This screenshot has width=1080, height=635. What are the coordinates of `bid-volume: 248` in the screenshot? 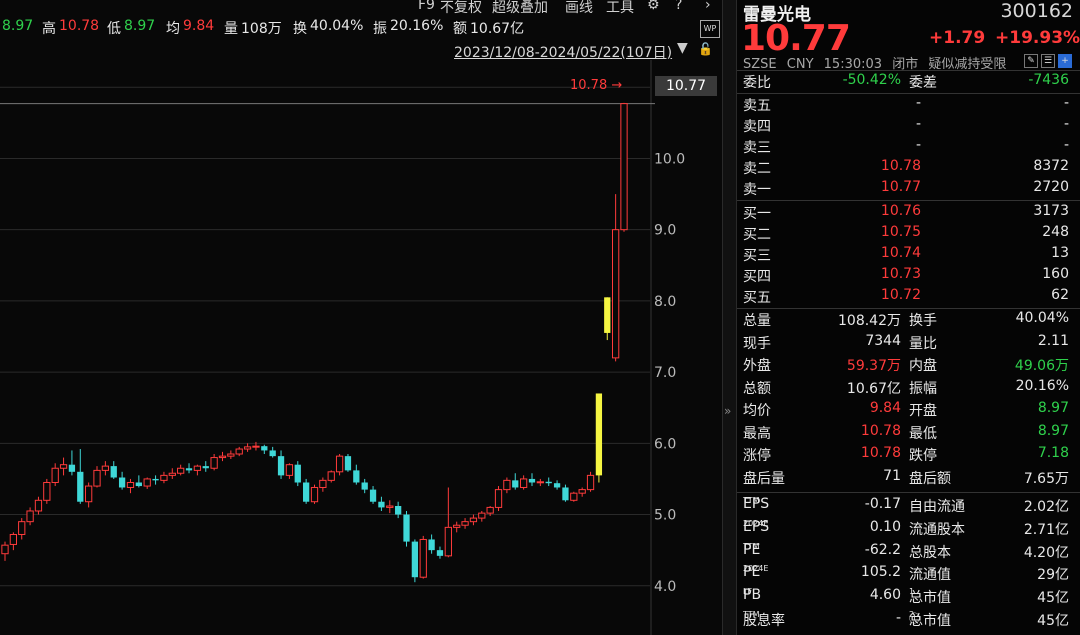 It's located at (1055, 232).